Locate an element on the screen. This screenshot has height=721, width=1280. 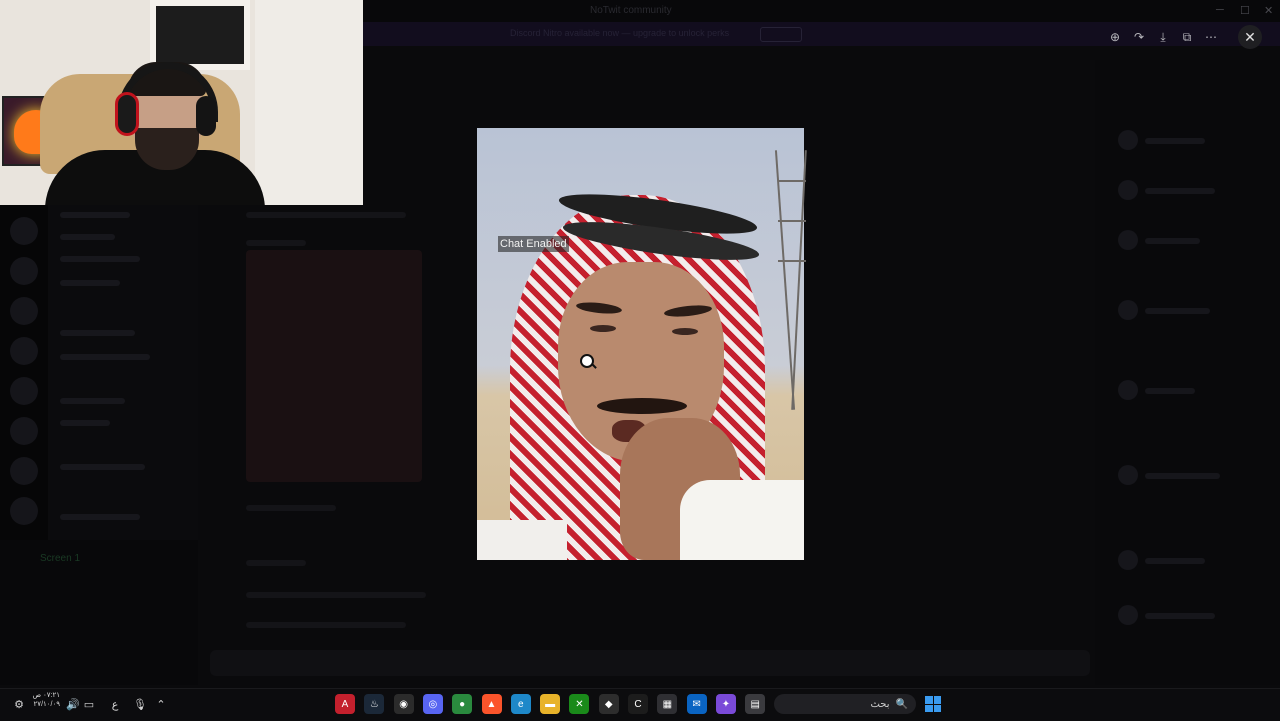
outlook-icon: ✉ is located at coordinates (696, 704).